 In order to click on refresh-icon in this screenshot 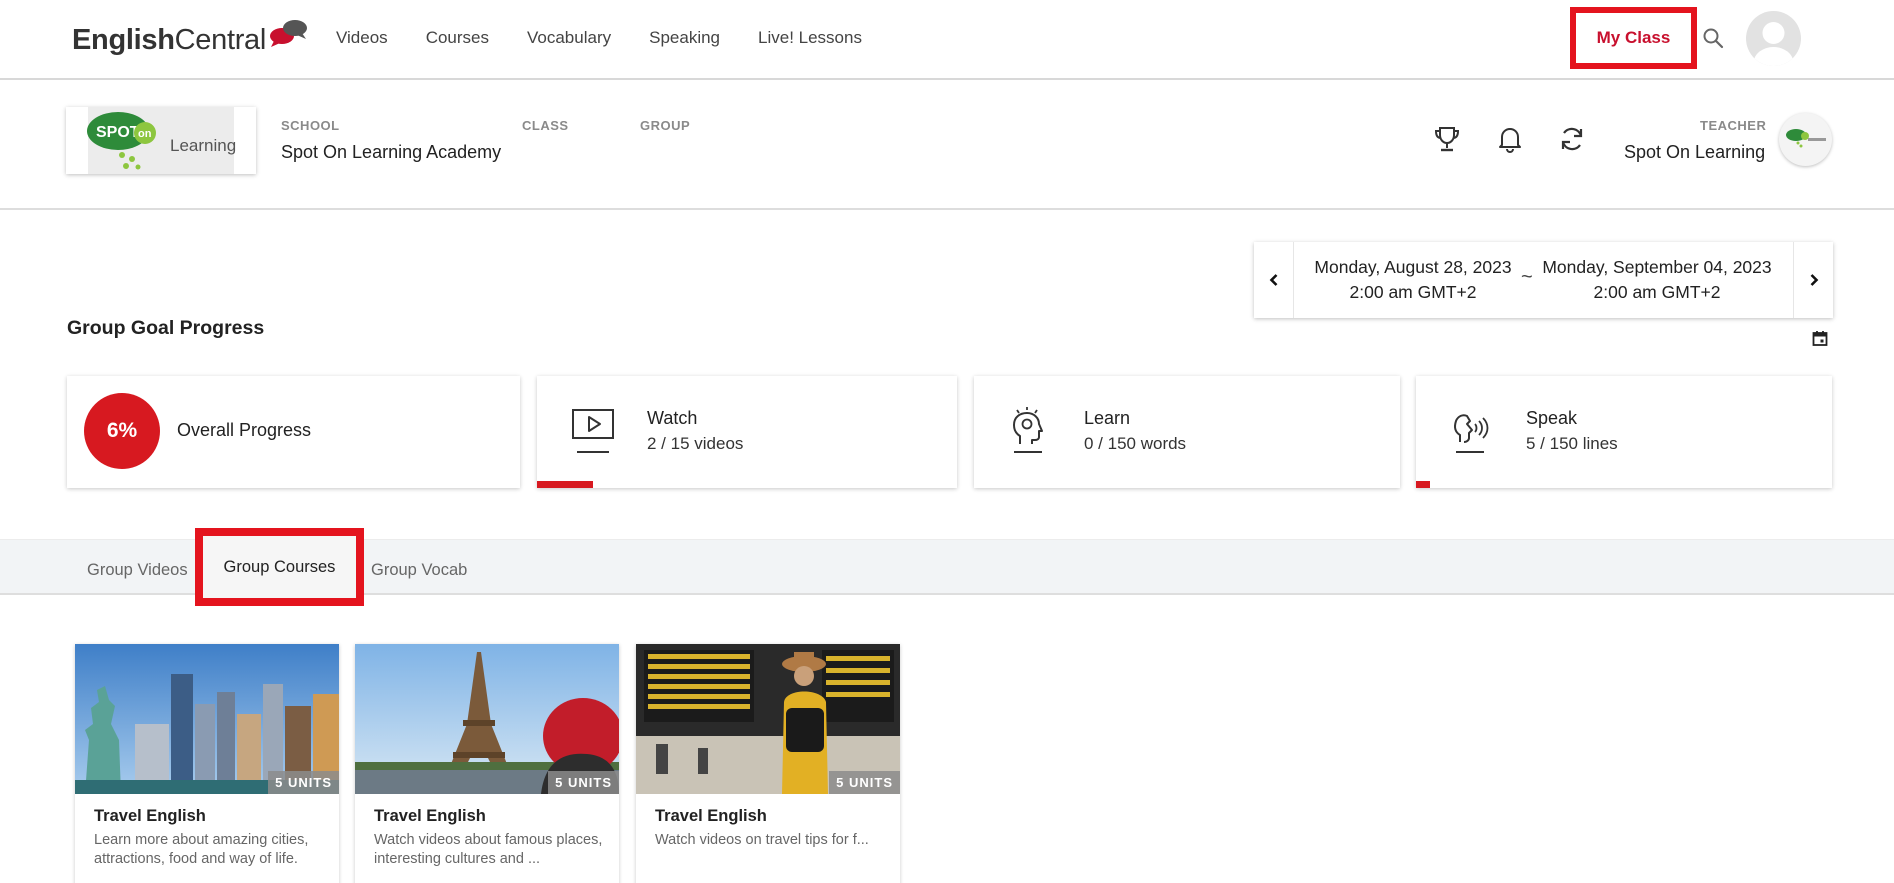, I will do `click(1572, 139)`.